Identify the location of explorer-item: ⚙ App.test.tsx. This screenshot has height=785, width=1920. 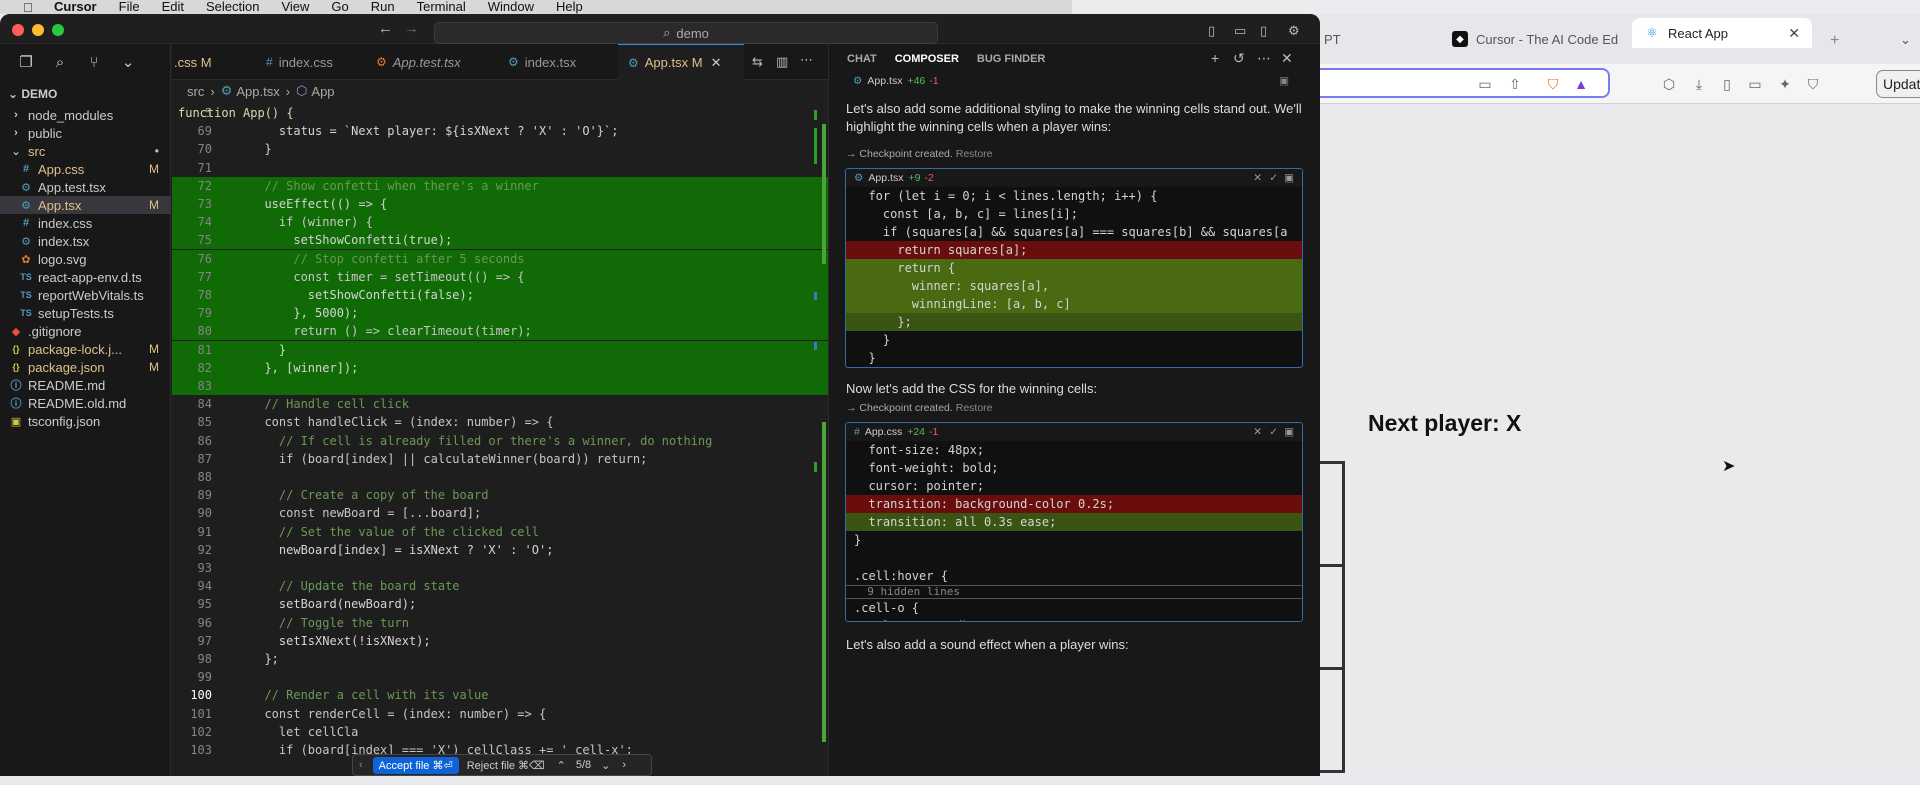
(85, 187).